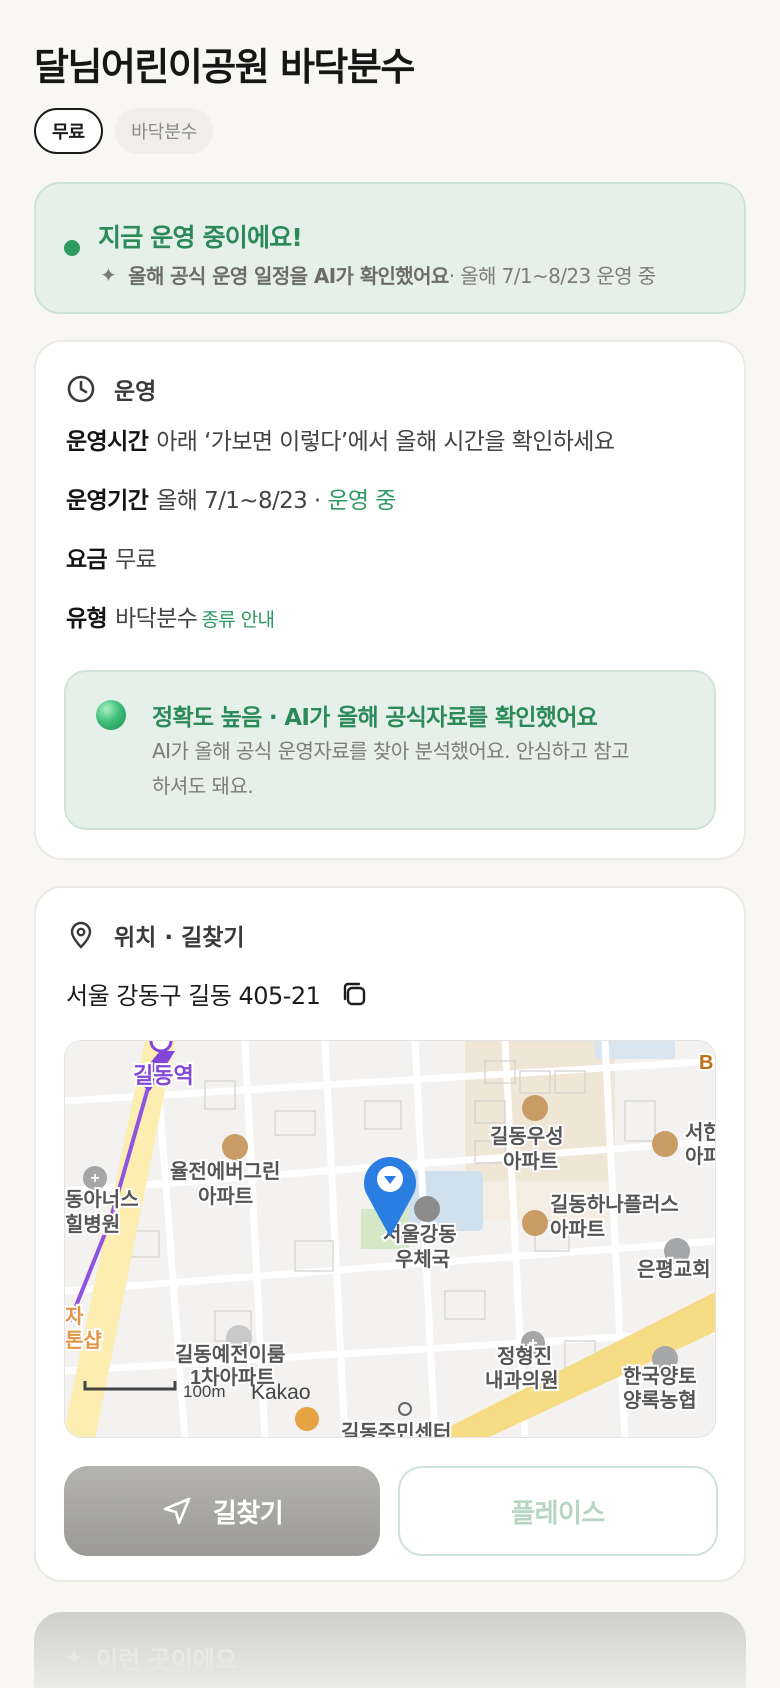 This screenshot has height=1688, width=780. I want to click on map-label-postb: 우체국, so click(422, 1259).